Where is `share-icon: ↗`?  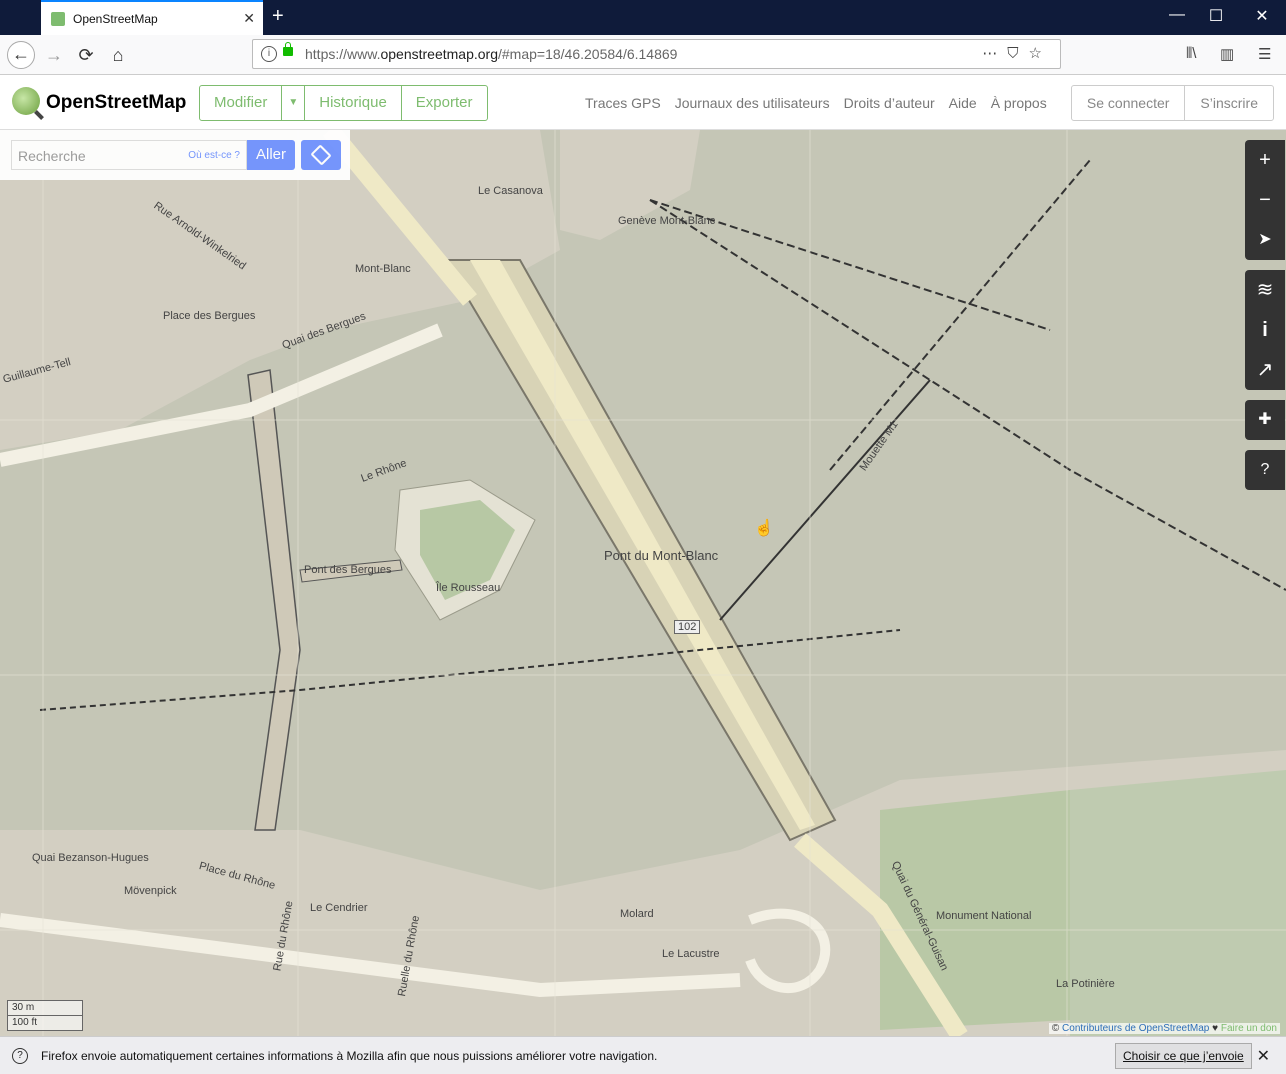 share-icon: ↗ is located at coordinates (1265, 370).